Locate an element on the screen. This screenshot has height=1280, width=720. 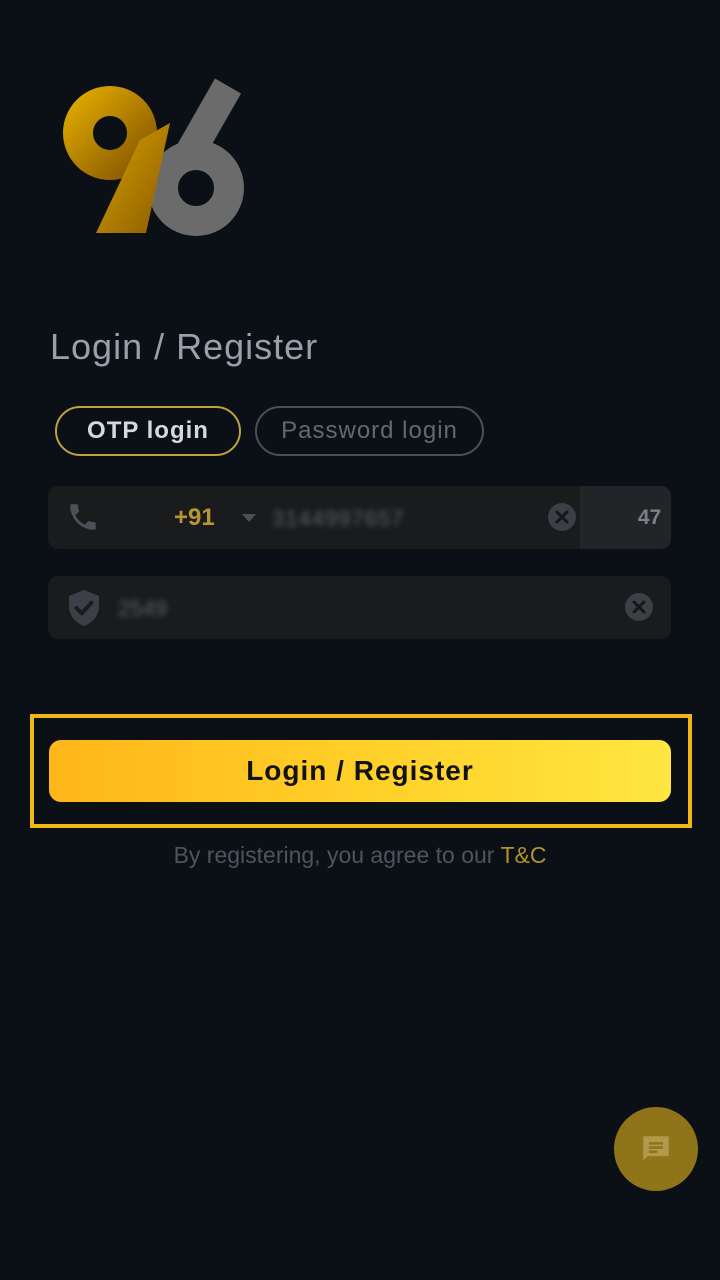
country-code: +91 is located at coordinates (194, 518).